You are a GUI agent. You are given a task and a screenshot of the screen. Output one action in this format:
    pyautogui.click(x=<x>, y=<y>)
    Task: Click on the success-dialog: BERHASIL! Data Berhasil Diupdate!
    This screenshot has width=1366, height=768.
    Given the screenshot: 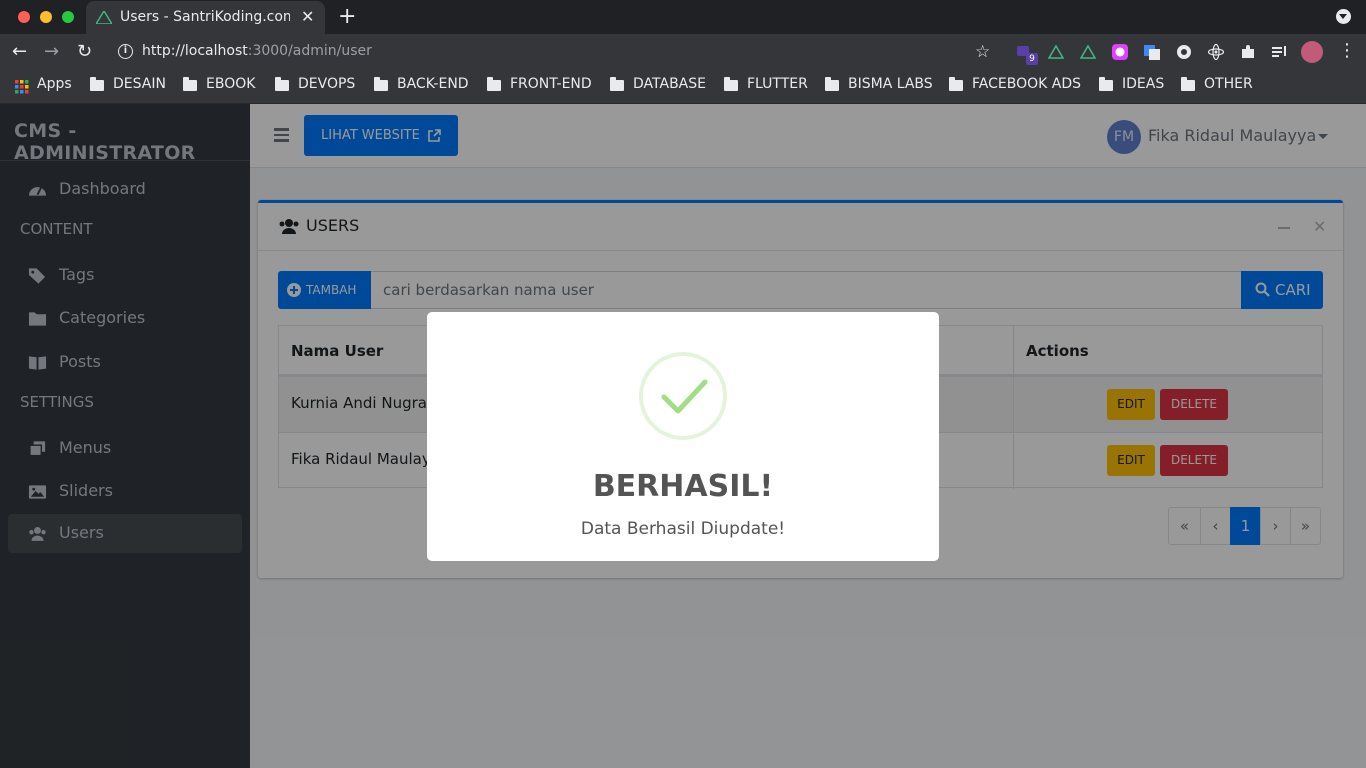 What is the action you would take?
    pyautogui.click(x=683, y=436)
    